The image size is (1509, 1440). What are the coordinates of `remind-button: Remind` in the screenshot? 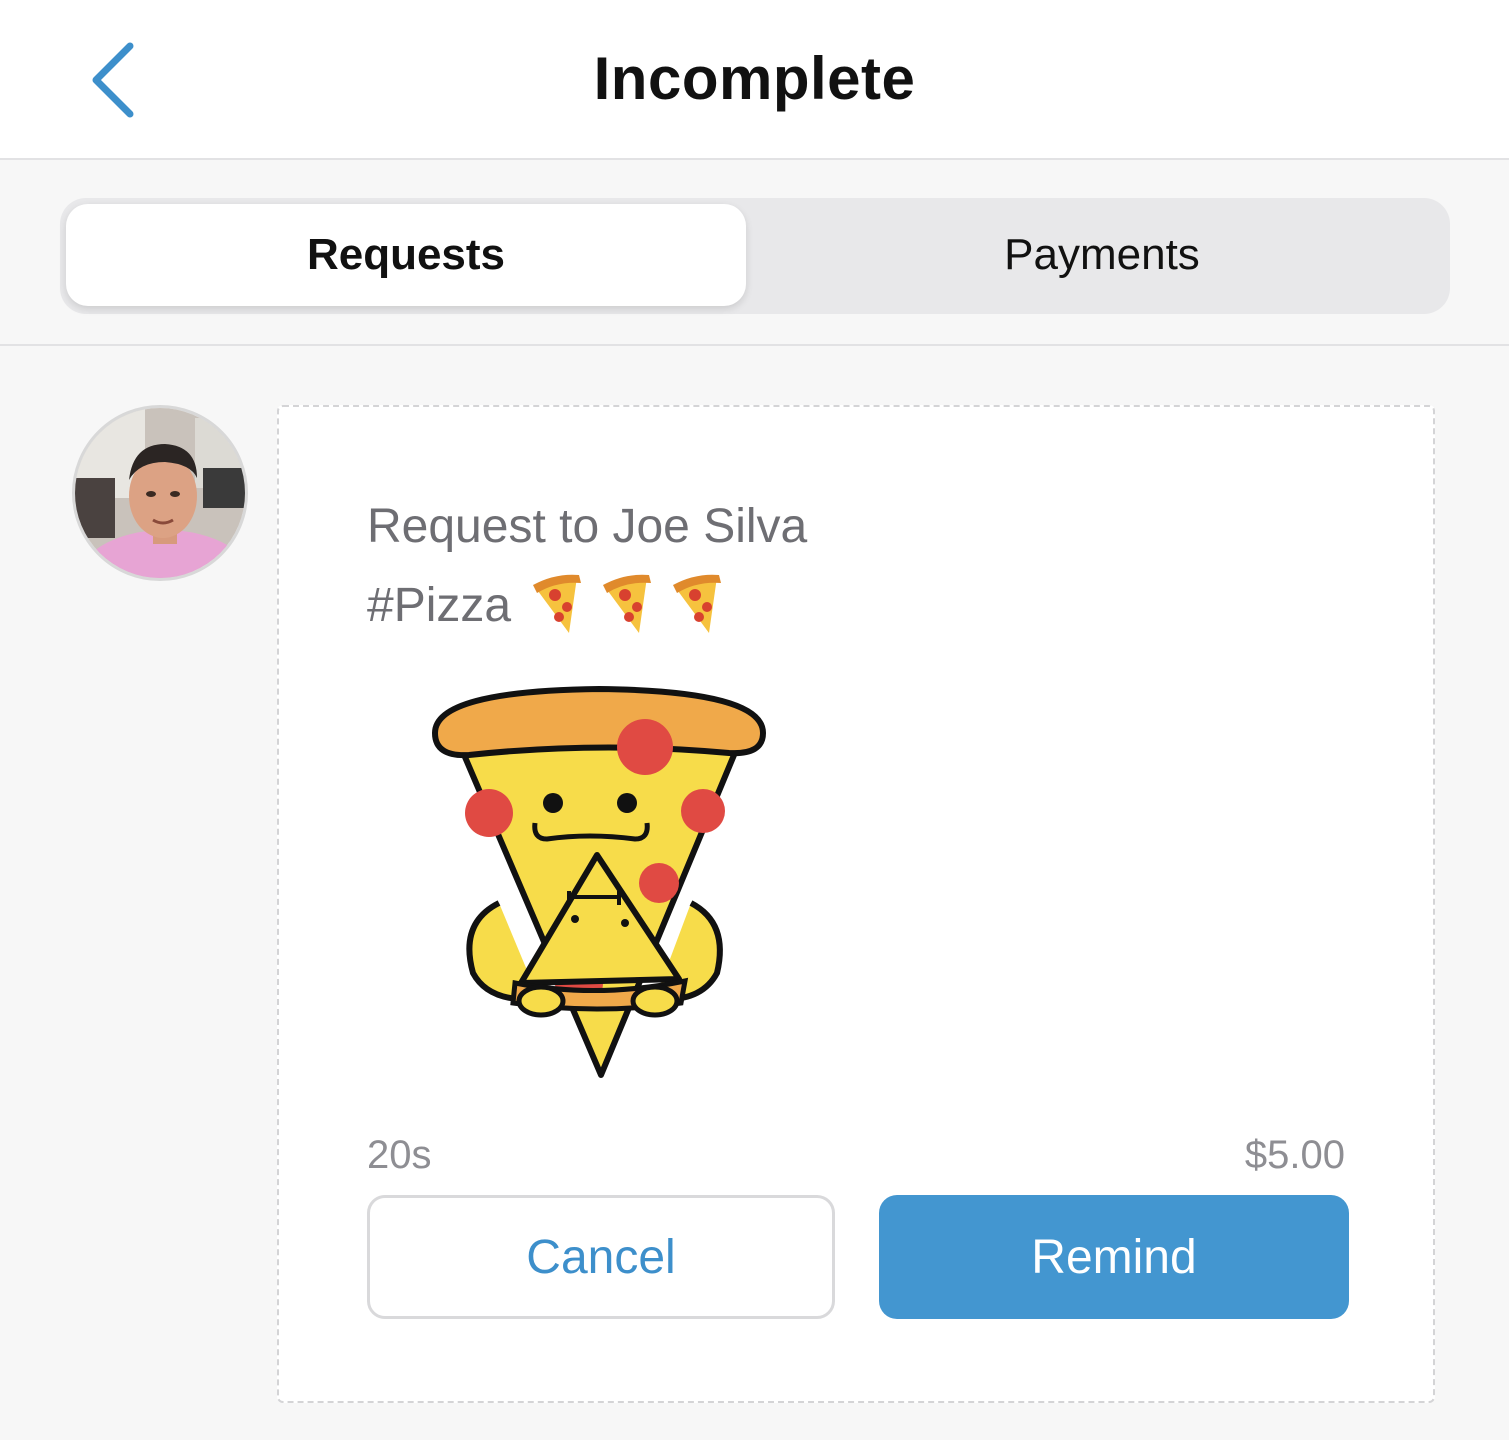 It's located at (1114, 1257).